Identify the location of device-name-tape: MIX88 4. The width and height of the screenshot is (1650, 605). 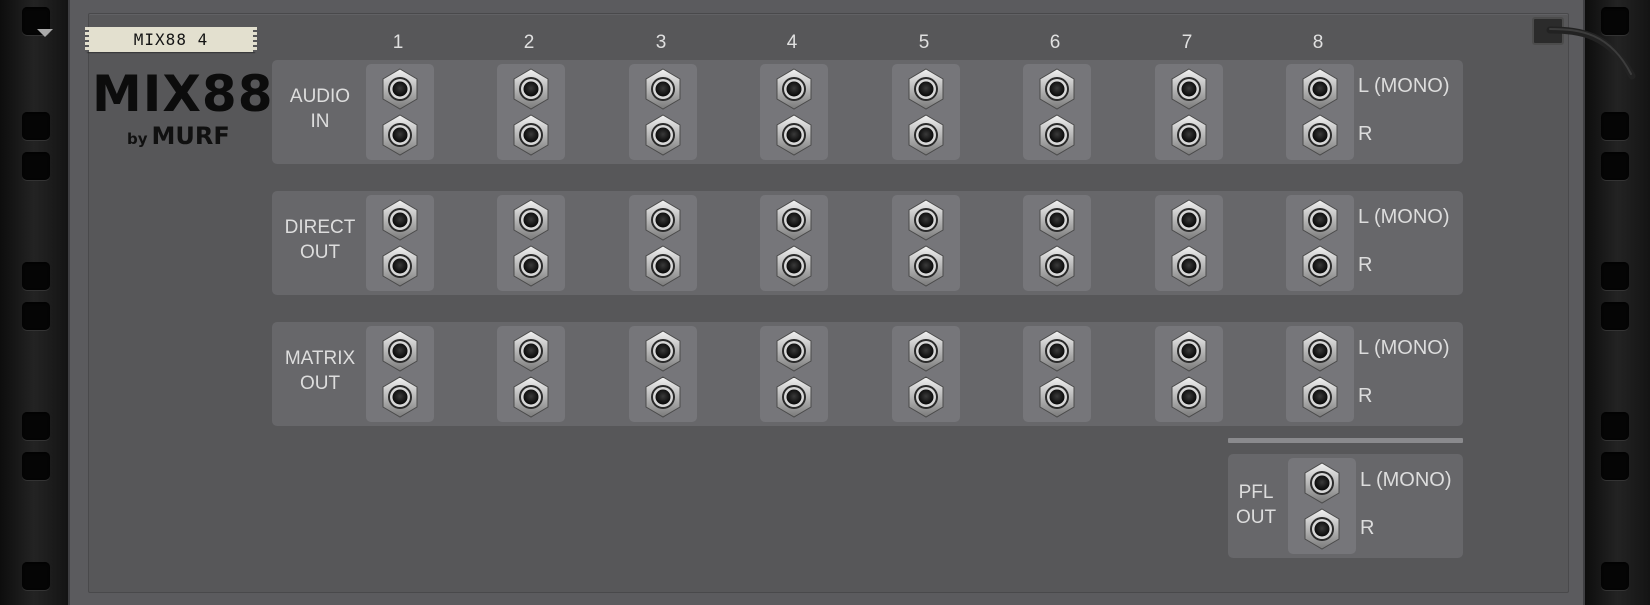
(171, 39).